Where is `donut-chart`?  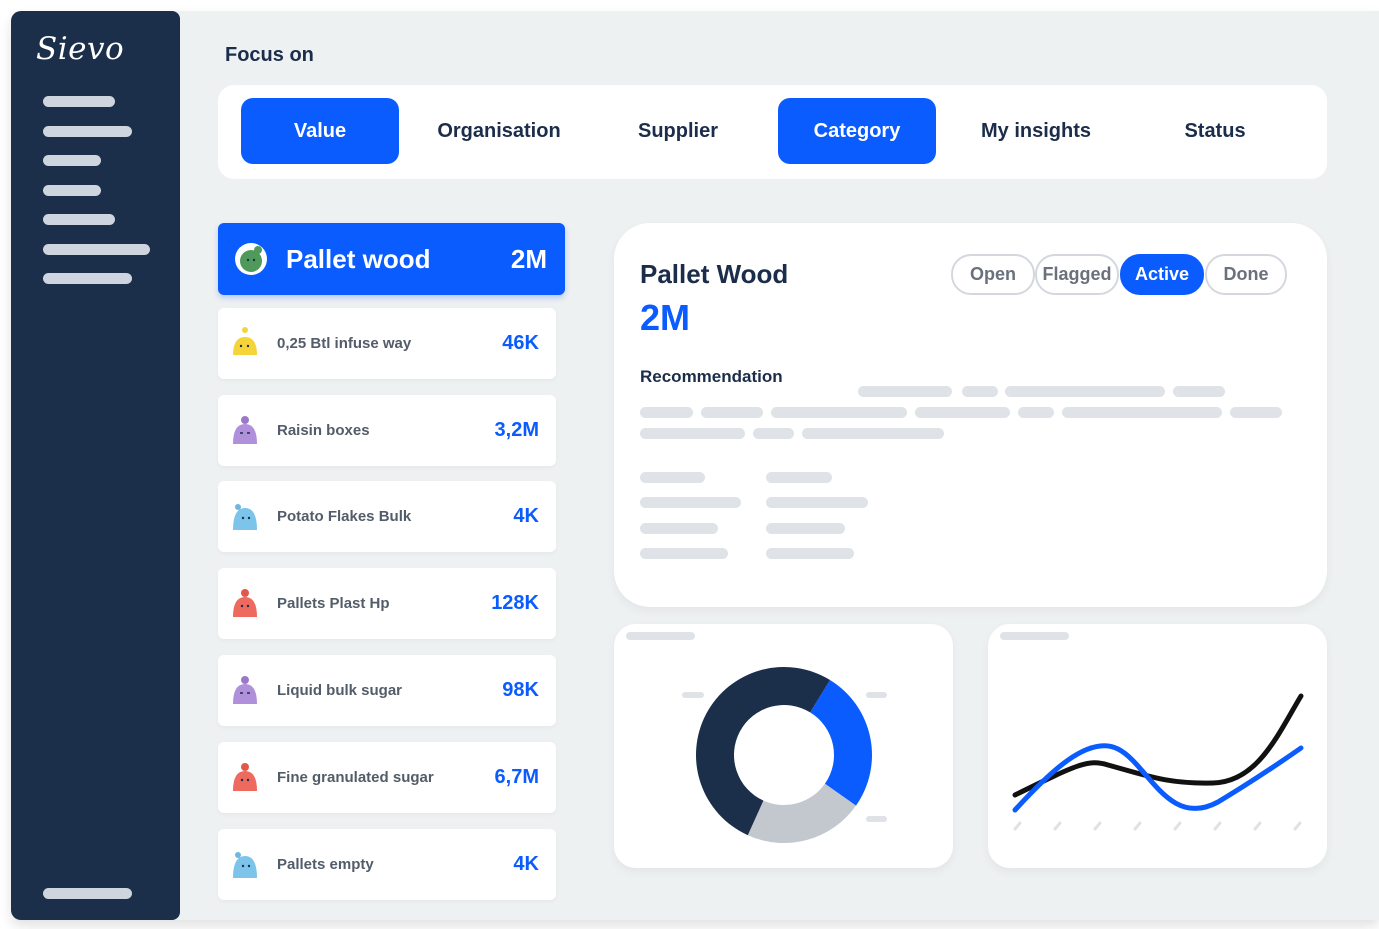
donut-chart is located at coordinates (756, 737).